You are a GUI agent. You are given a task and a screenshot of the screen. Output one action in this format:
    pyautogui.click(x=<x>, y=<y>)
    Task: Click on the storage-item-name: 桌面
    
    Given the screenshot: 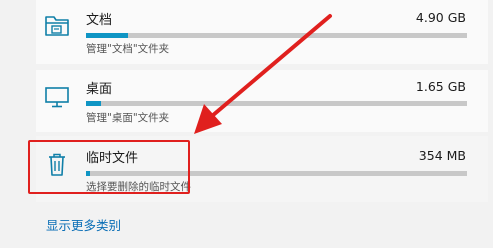 What is the action you would take?
    pyautogui.click(x=99, y=89)
    